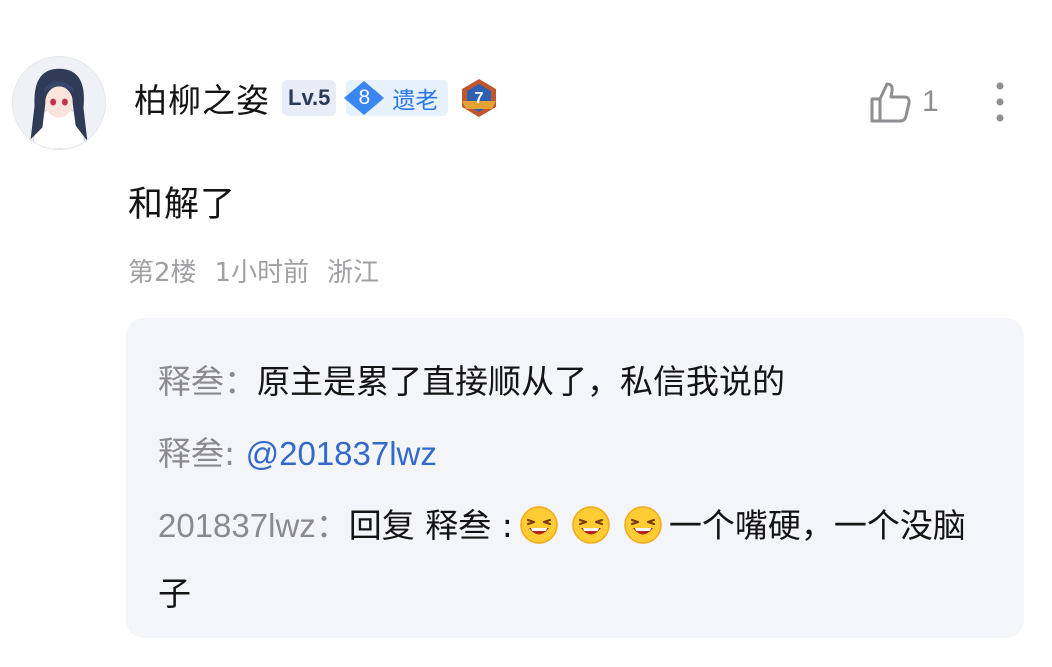 The height and width of the screenshot is (667, 1052). I want to click on fan-level-number: 8, so click(364, 97).